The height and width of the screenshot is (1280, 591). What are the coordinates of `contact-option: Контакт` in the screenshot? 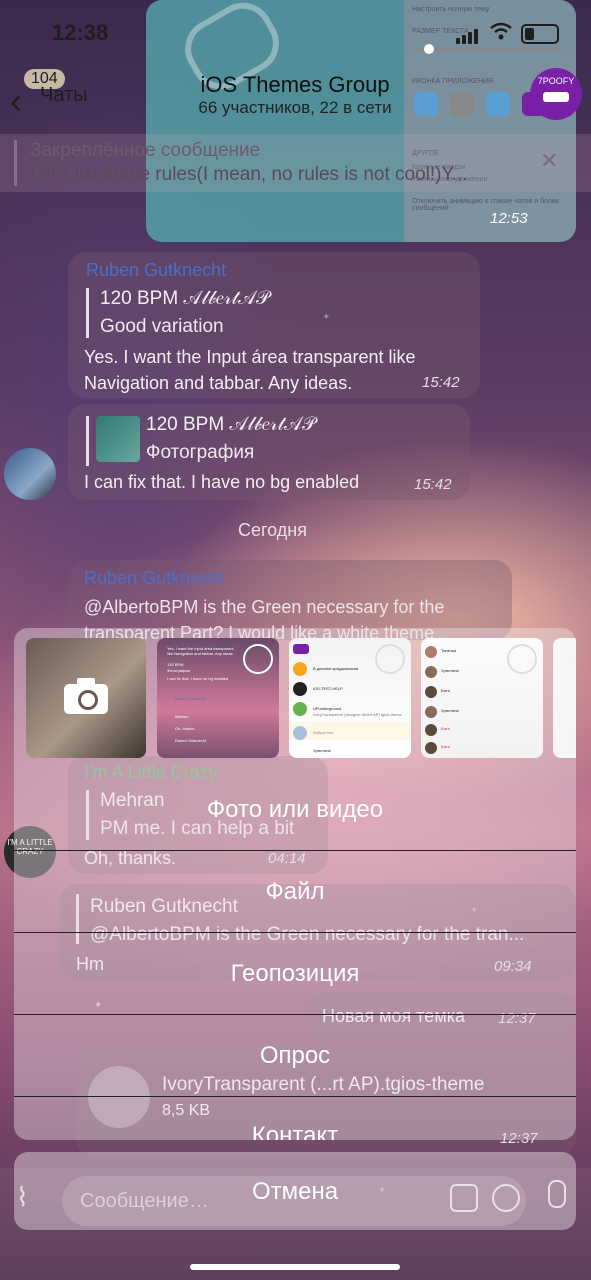 It's located at (295, 1131).